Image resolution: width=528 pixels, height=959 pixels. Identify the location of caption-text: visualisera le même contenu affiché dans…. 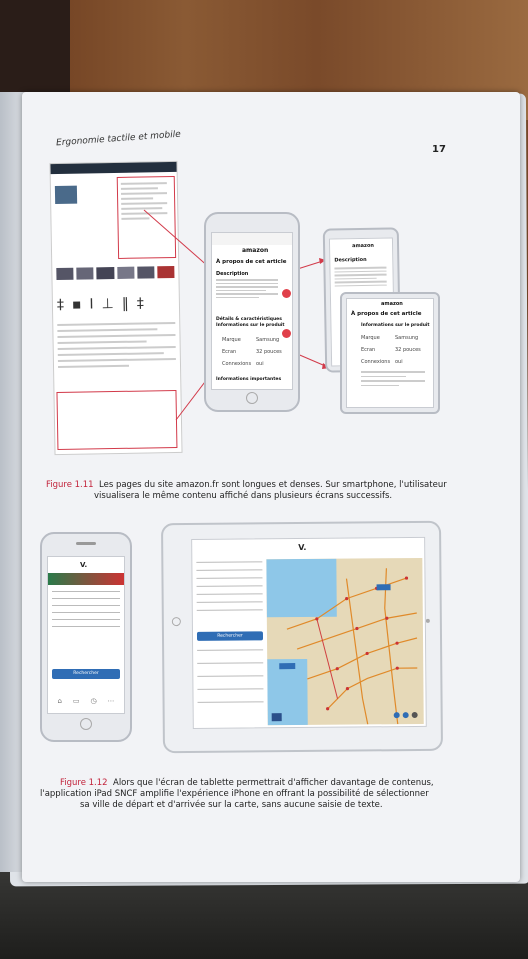
(243, 496).